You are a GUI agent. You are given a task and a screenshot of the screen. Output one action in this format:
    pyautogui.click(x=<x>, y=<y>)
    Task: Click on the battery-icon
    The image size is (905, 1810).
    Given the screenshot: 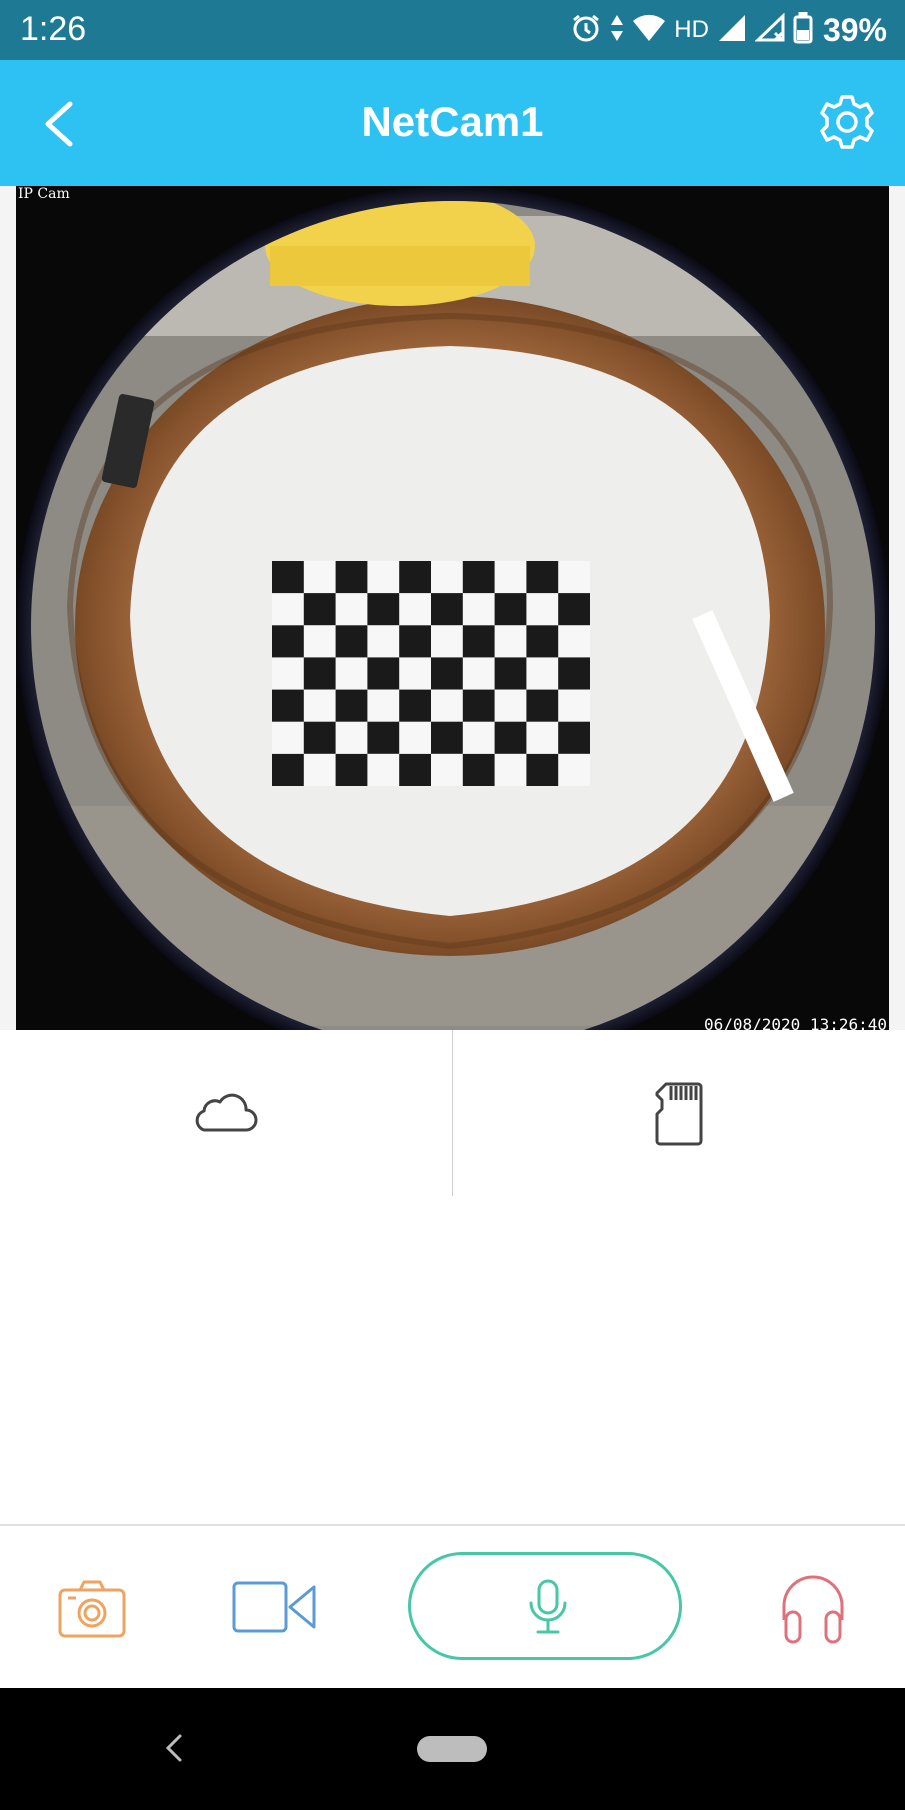 What is the action you would take?
    pyautogui.click(x=803, y=30)
    